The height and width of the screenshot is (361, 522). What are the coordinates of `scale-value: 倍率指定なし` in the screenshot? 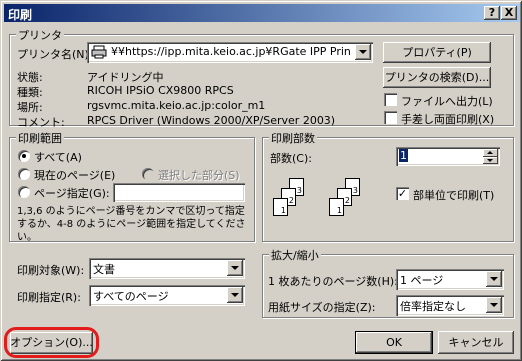 It's located at (433, 306).